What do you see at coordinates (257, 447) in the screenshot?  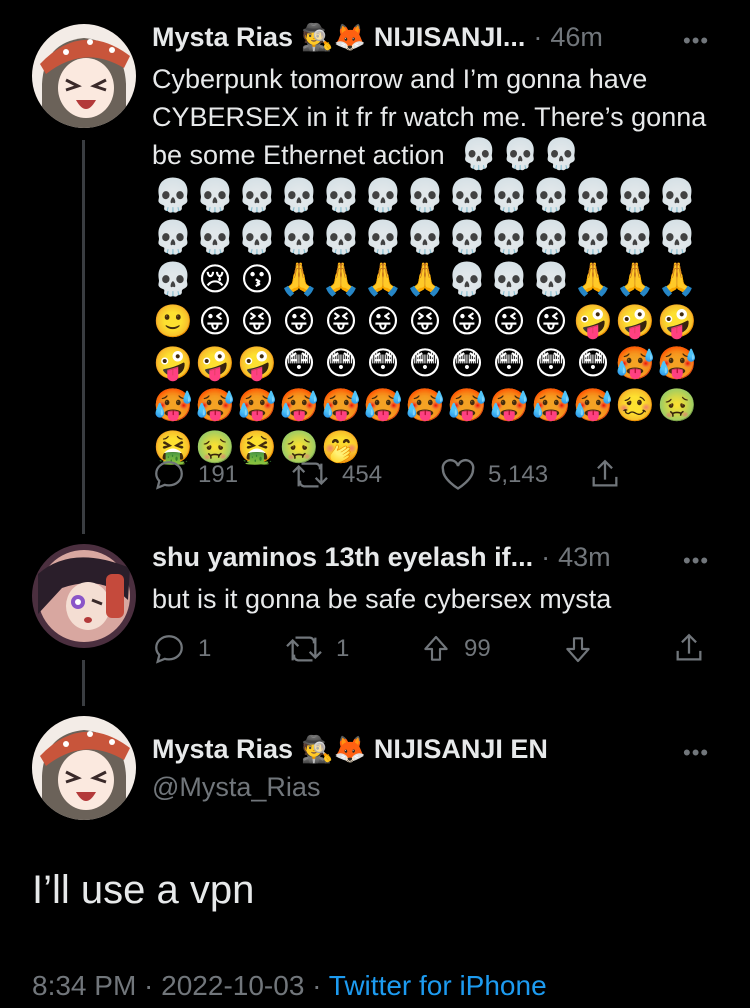 I see `emoji-glyph: 🤮` at bounding box center [257, 447].